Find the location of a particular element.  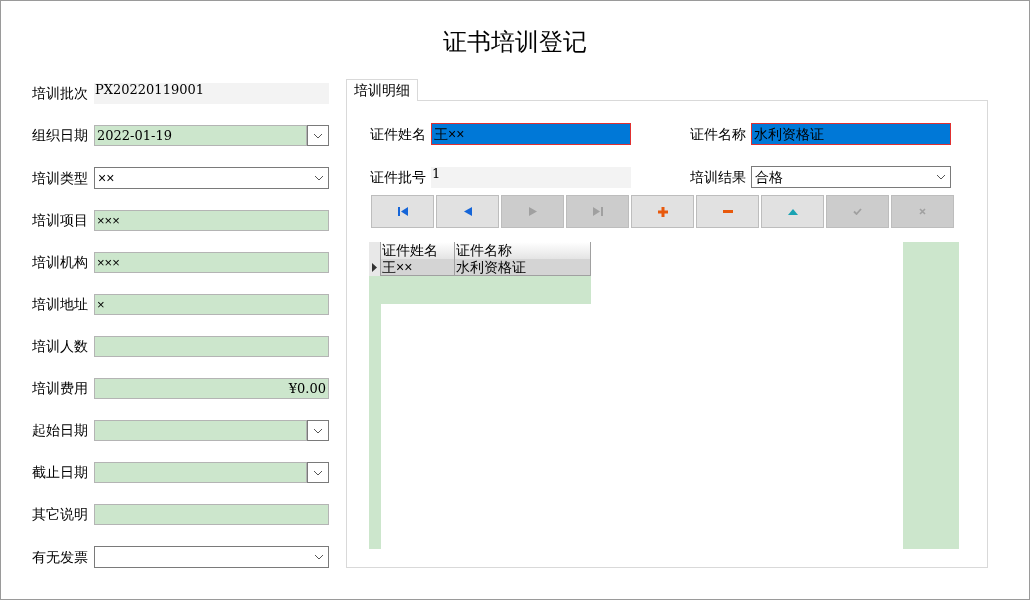

field-label: 培训类型 is located at coordinates (60, 178).